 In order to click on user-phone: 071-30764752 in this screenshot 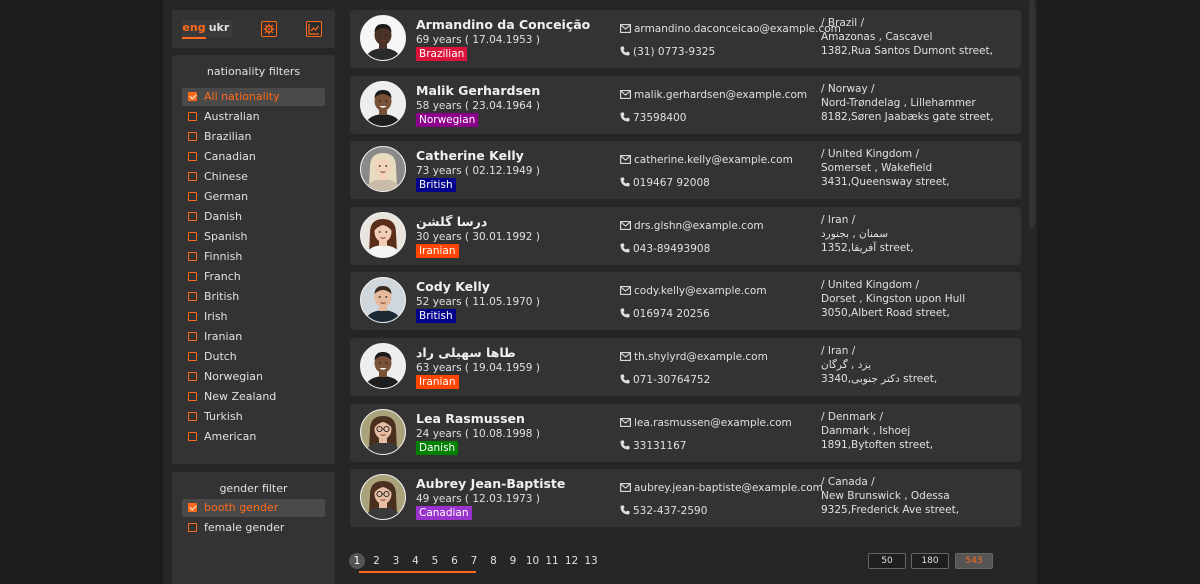, I will do `click(665, 380)`.